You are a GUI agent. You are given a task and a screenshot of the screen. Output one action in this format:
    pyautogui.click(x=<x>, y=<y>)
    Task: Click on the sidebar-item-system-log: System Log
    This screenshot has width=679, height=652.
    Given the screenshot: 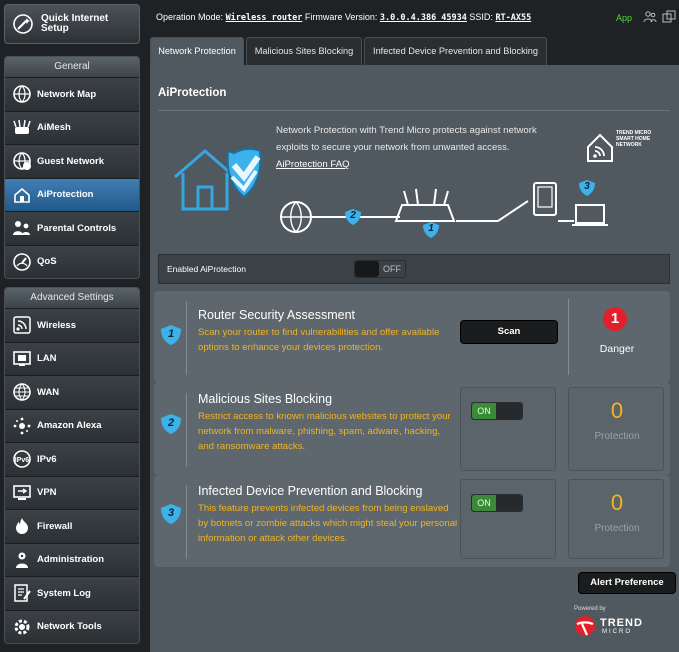 What is the action you would take?
    pyautogui.click(x=72, y=593)
    